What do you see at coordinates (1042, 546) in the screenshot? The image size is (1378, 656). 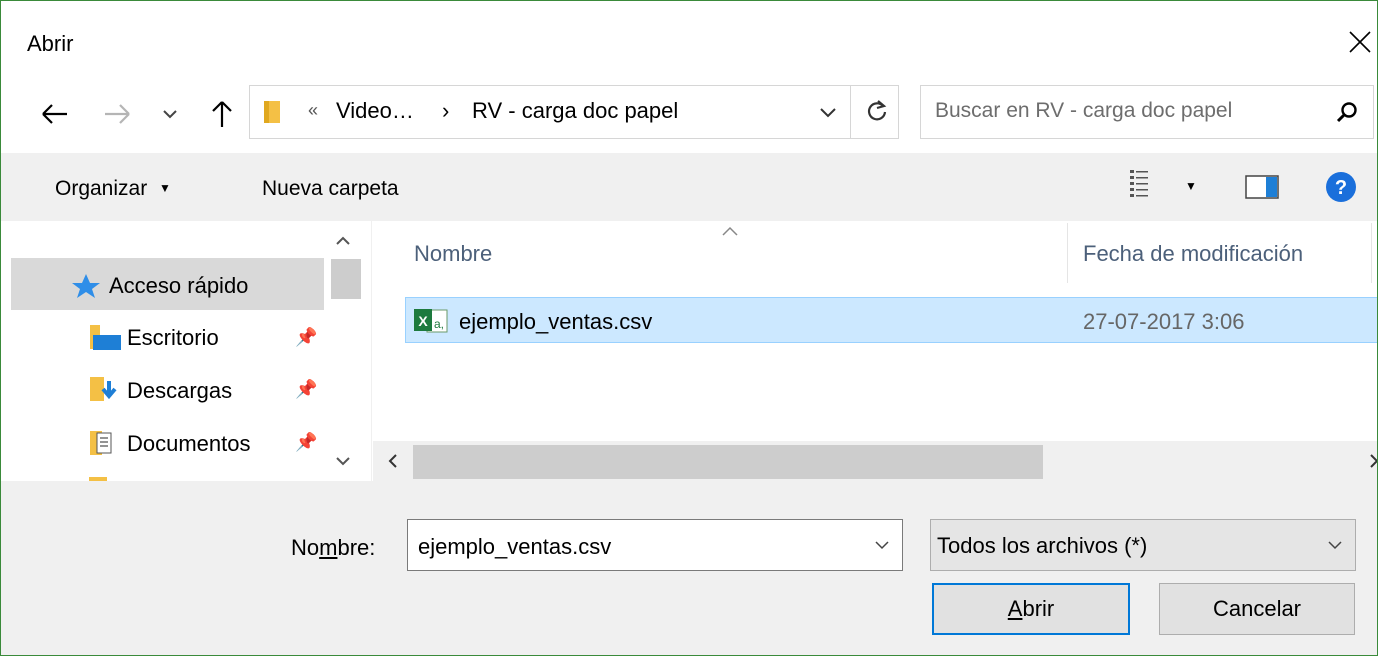 I see `file-type-value: Todos los archivos (*)` at bounding box center [1042, 546].